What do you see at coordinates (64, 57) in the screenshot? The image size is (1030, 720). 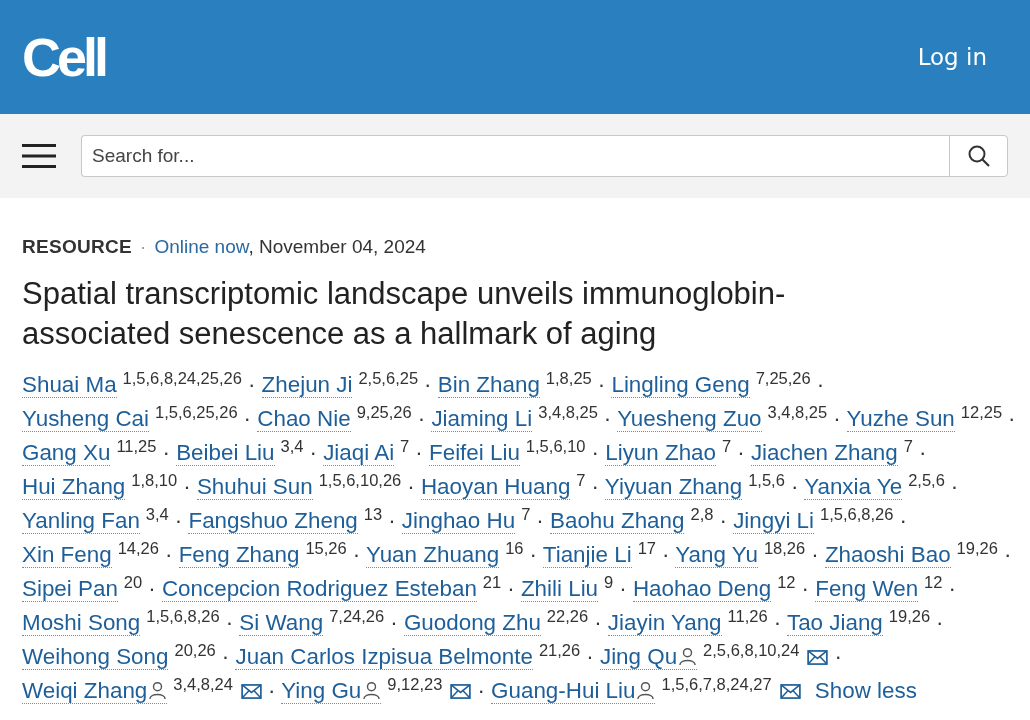 I see `logo: Cell` at bounding box center [64, 57].